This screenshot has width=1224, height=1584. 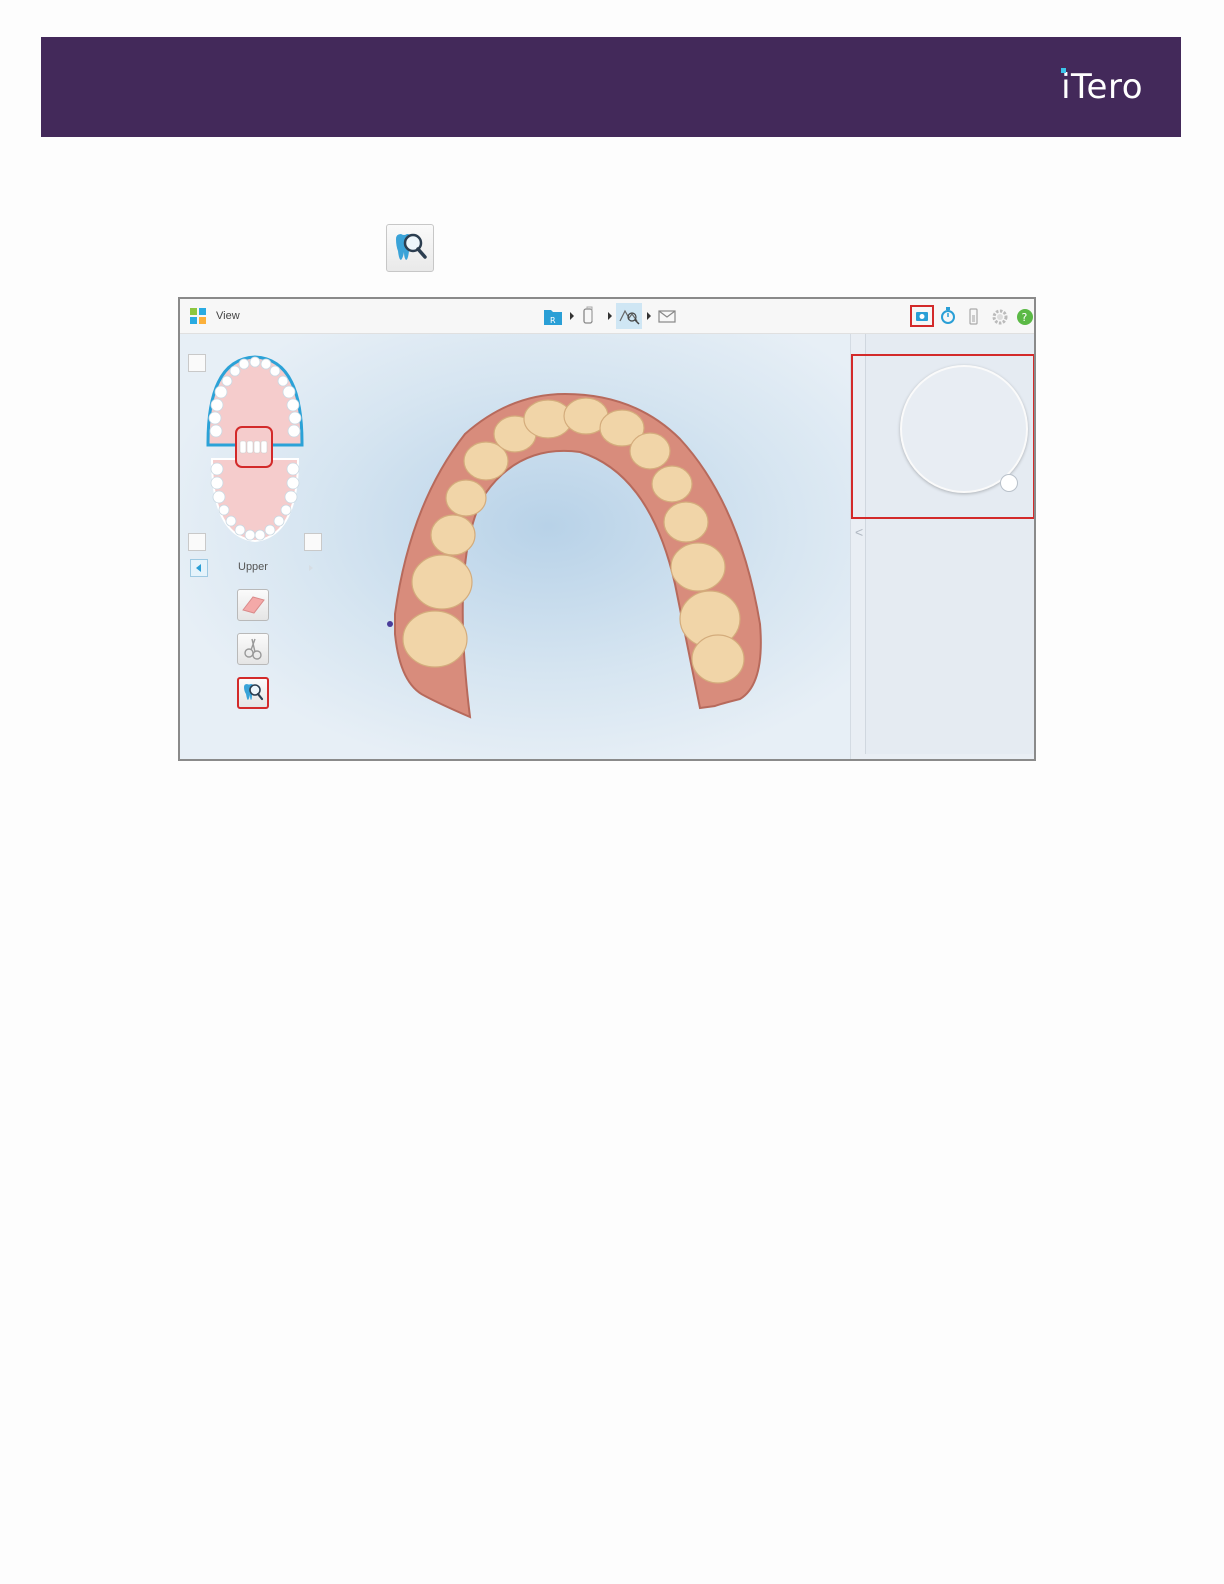 What do you see at coordinates (197, 542) in the screenshot?
I see `lower-arch-view-icon` at bounding box center [197, 542].